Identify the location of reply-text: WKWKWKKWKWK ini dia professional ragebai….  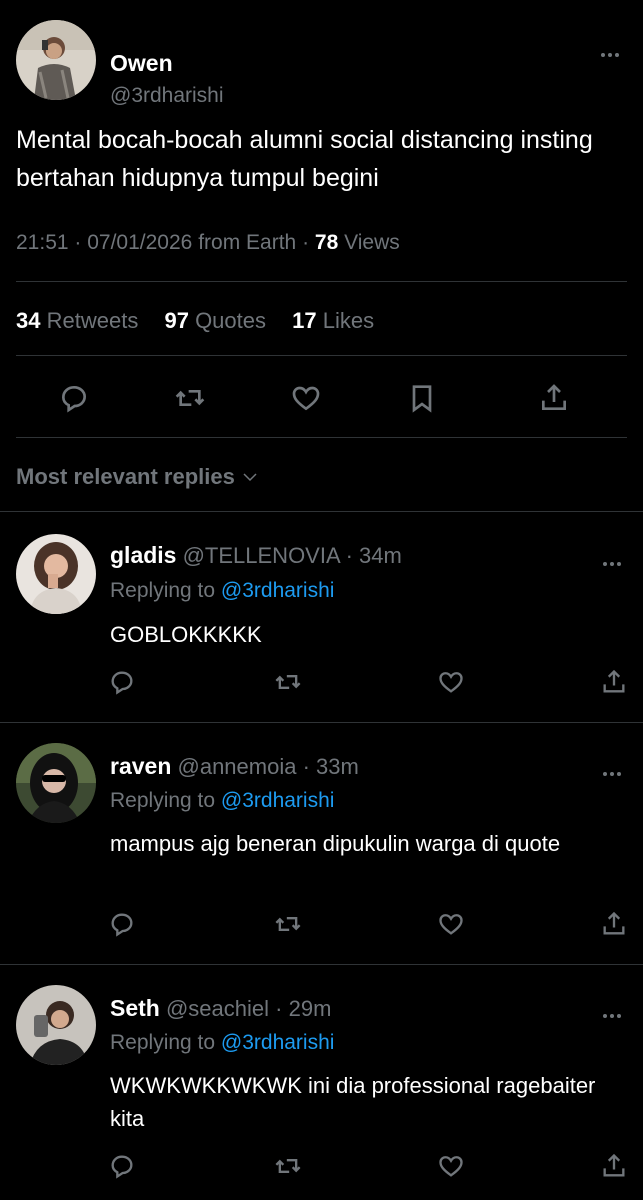
(353, 1102).